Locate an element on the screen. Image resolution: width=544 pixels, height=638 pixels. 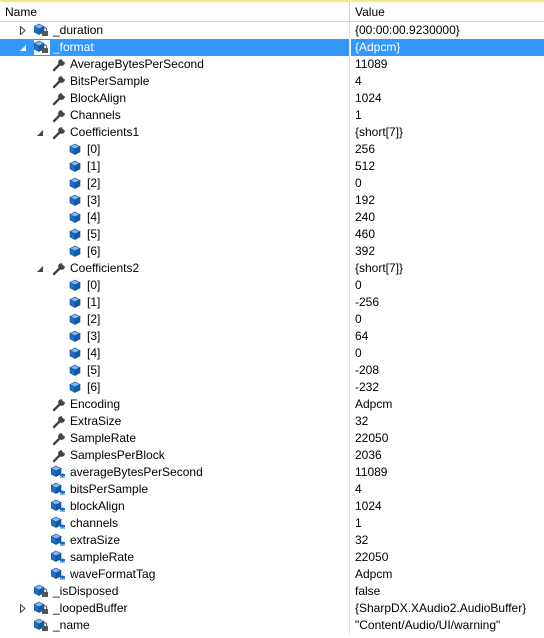
value-cell: {Adpcm} is located at coordinates (447, 47).